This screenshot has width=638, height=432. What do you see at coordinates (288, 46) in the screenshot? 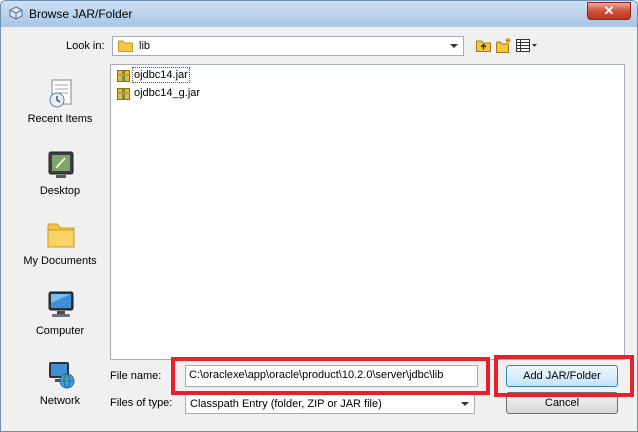
I see `look-in-dropdown: lib` at bounding box center [288, 46].